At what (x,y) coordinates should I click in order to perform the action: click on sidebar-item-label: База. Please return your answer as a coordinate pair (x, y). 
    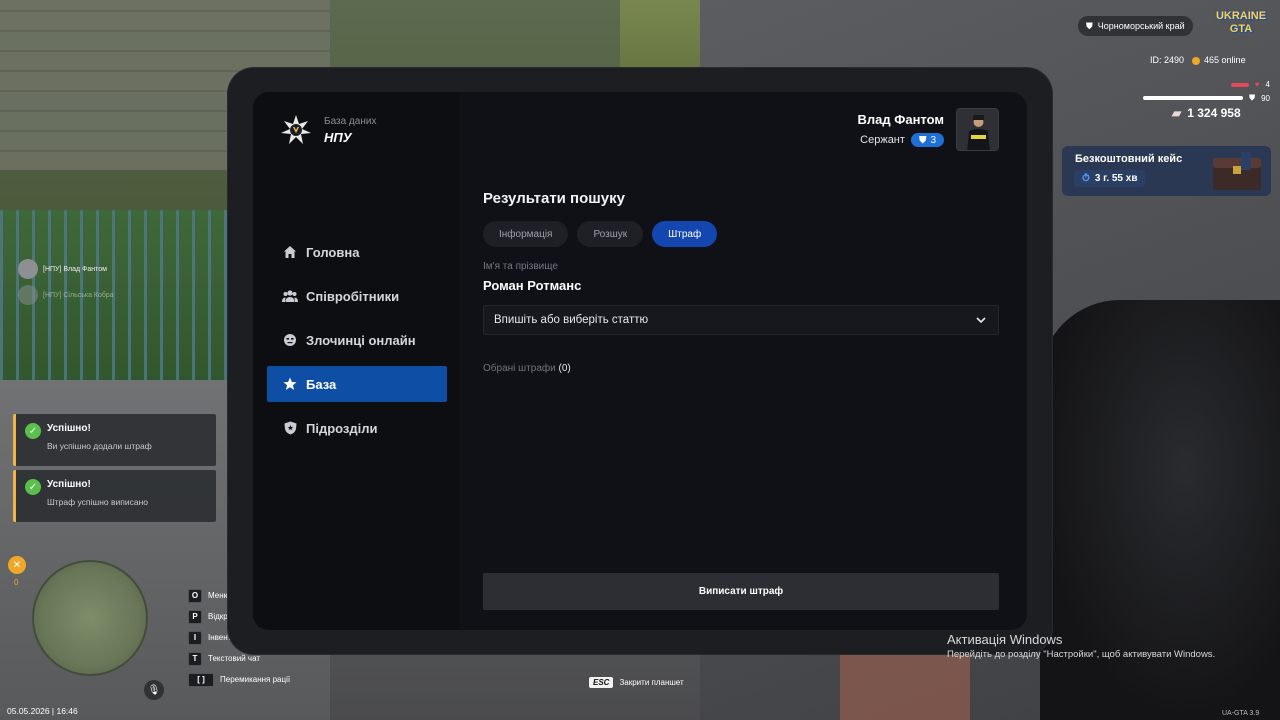
    Looking at the image, I should click on (321, 384).